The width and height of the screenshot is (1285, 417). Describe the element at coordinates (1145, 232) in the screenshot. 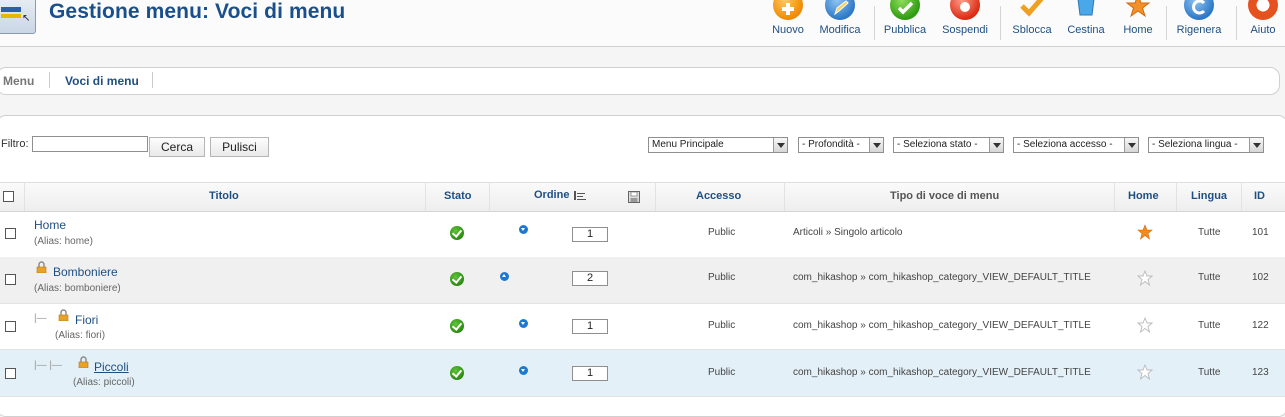

I see `default-home-star-icon` at that location.